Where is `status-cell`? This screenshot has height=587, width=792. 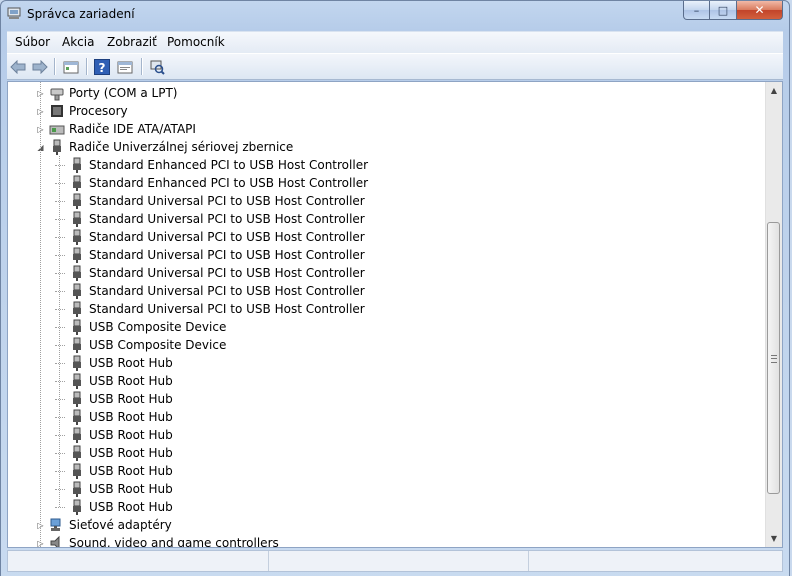 status-cell is located at coordinates (398, 561).